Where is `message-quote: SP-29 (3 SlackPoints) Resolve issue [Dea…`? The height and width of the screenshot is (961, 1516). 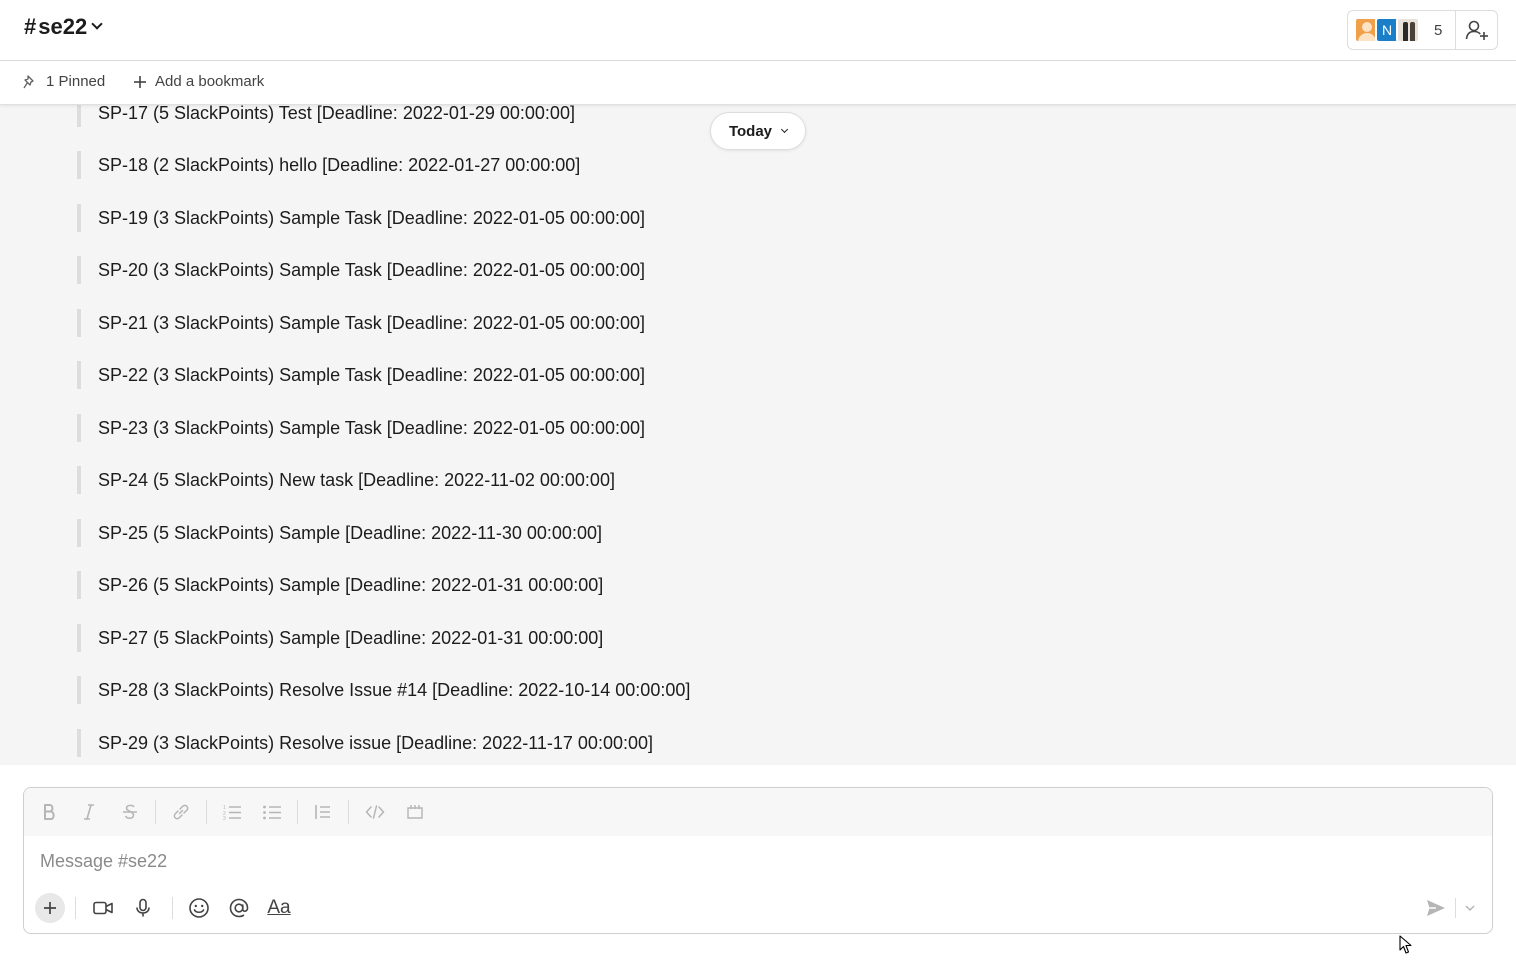 message-quote: SP-29 (3 SlackPoints) Resolve issue [Dea… is located at coordinates (365, 743).